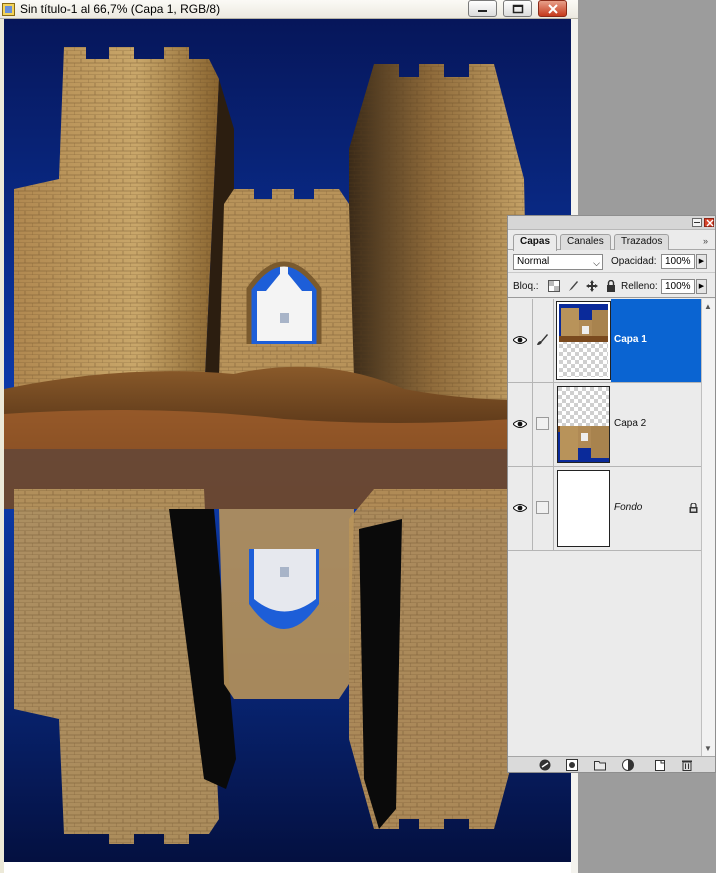 The image size is (716, 873). What do you see at coordinates (708, 306) in the screenshot?
I see `scroll-up-icon: ▲` at bounding box center [708, 306].